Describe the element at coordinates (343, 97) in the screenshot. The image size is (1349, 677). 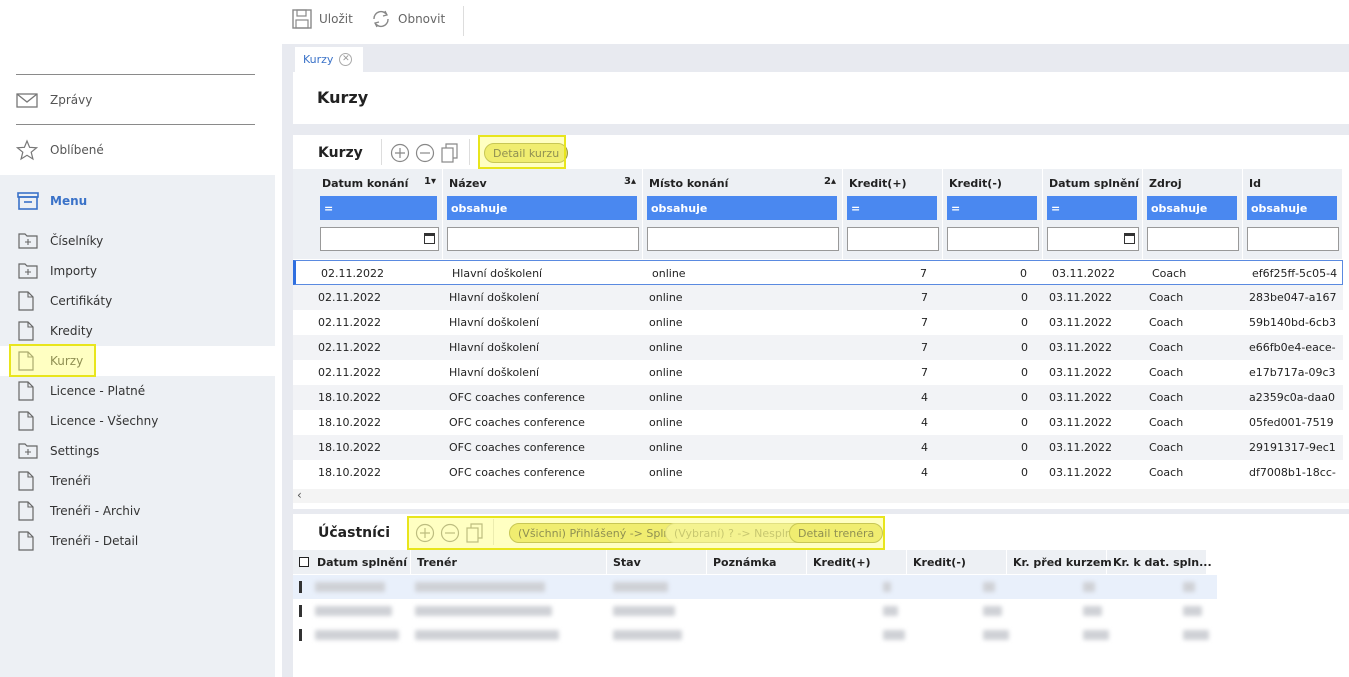
I see `page-title: Kurzy` at that location.